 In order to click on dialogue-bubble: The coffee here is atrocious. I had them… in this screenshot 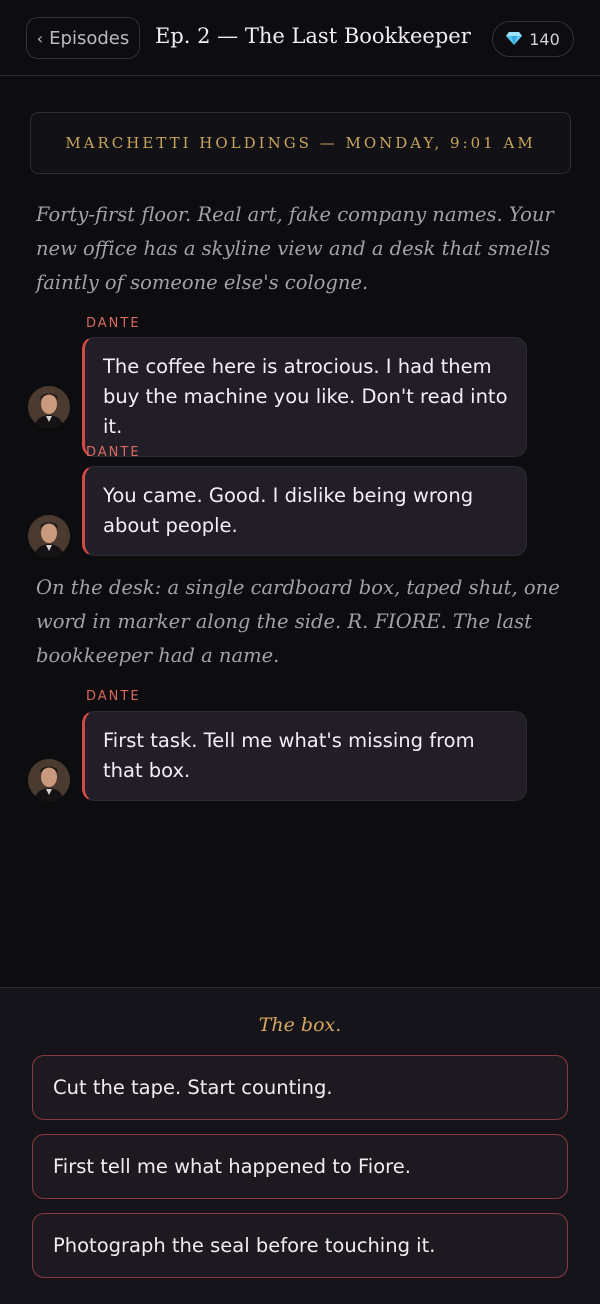, I will do `click(304, 397)`.